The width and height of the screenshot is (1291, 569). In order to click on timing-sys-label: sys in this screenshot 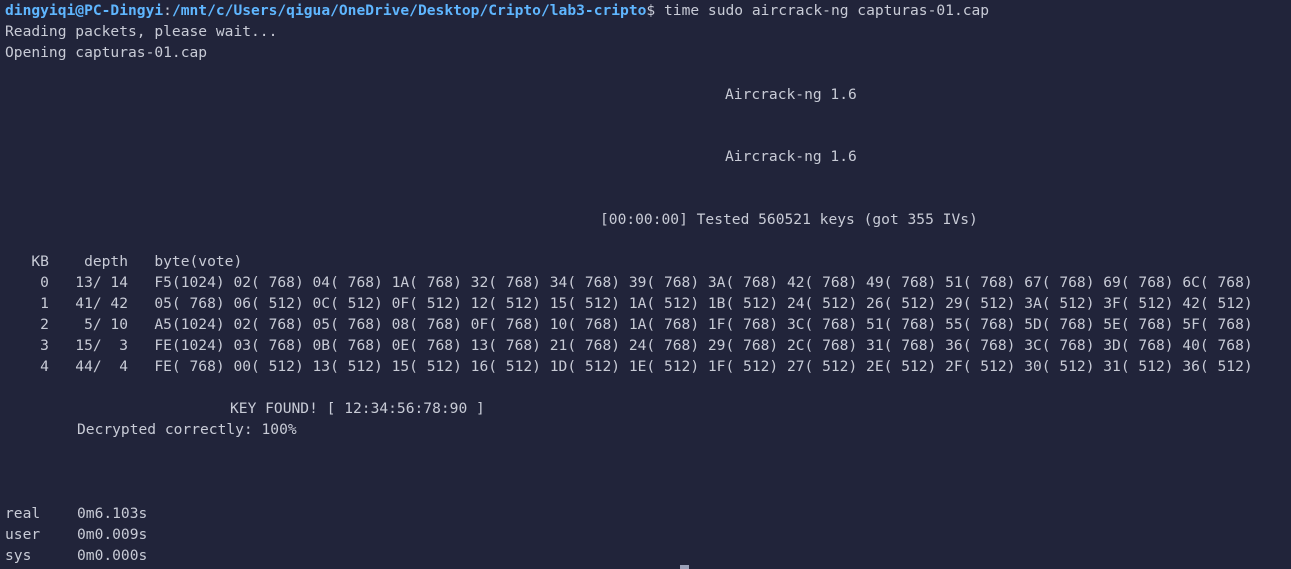, I will do `click(18, 555)`.